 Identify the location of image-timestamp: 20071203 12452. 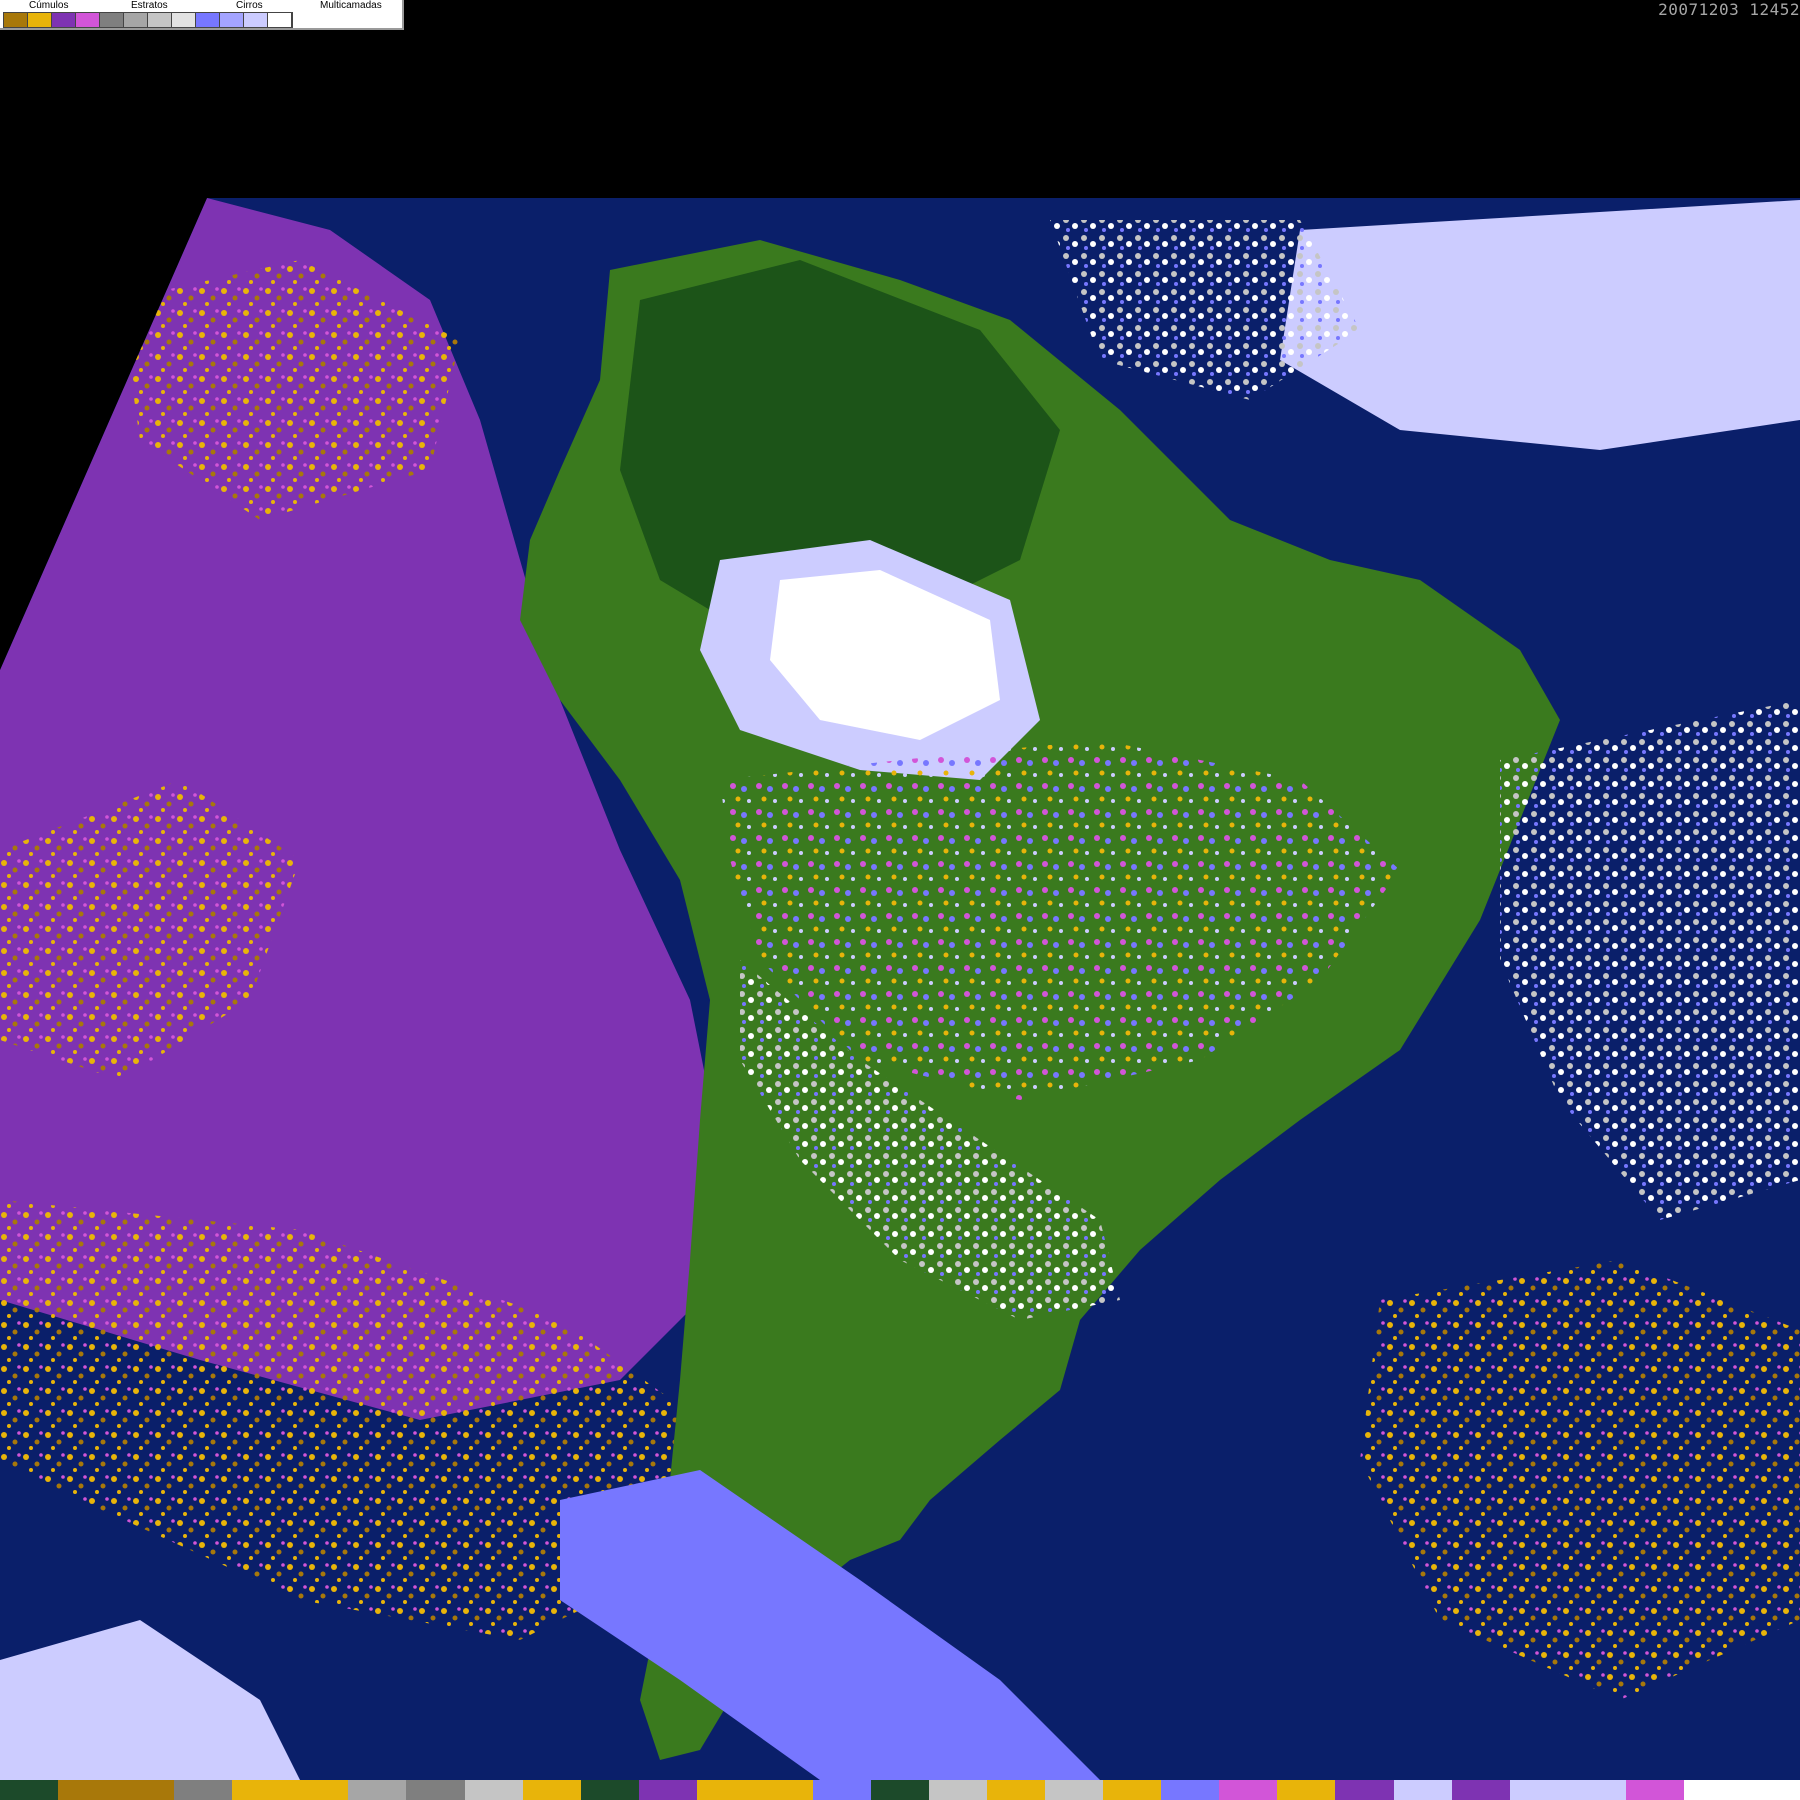
(1729, 9).